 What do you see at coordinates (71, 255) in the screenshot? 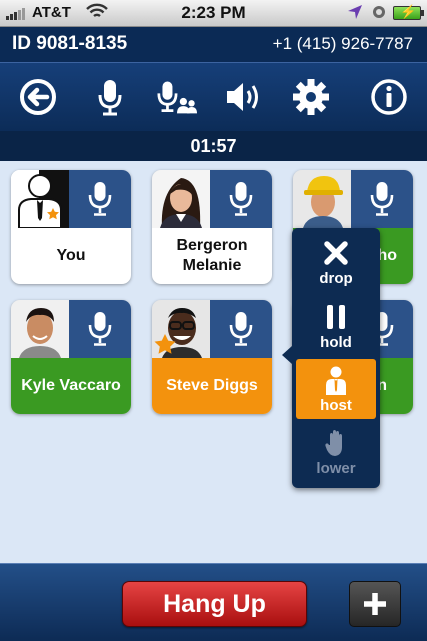
I see `participant-name: You` at bounding box center [71, 255].